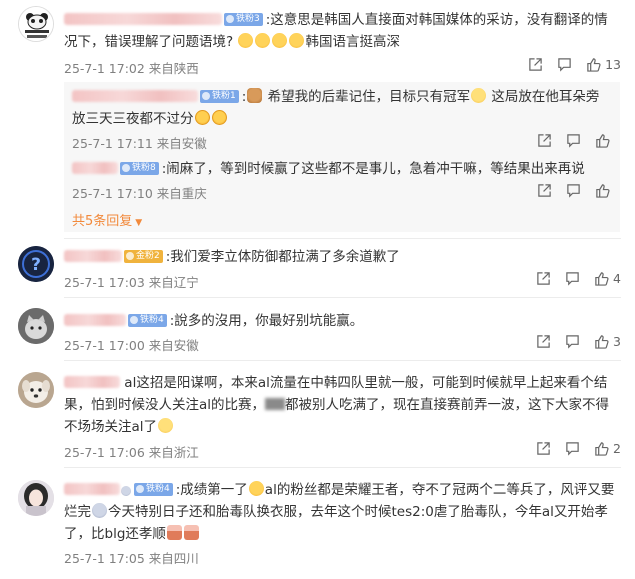 This screenshot has width=635, height=579. I want to click on avatar: ?, so click(36, 264).